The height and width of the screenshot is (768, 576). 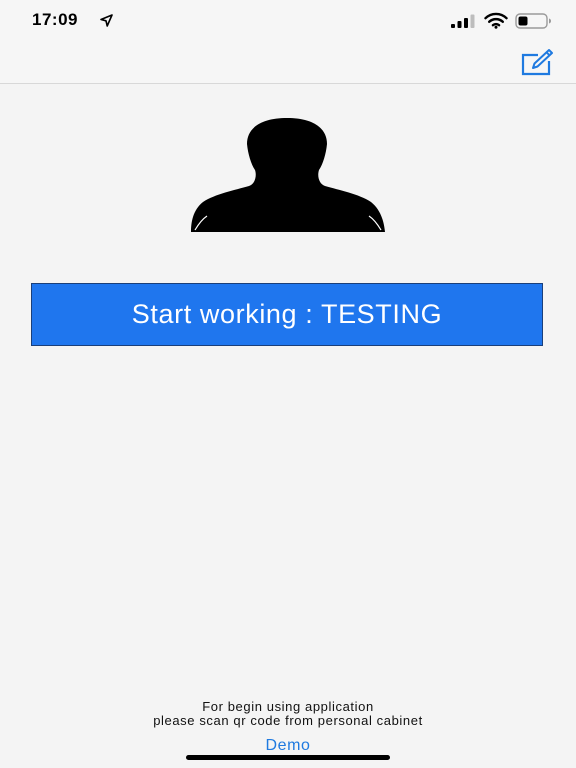 I want to click on demo-link: Demo, so click(x=288, y=746).